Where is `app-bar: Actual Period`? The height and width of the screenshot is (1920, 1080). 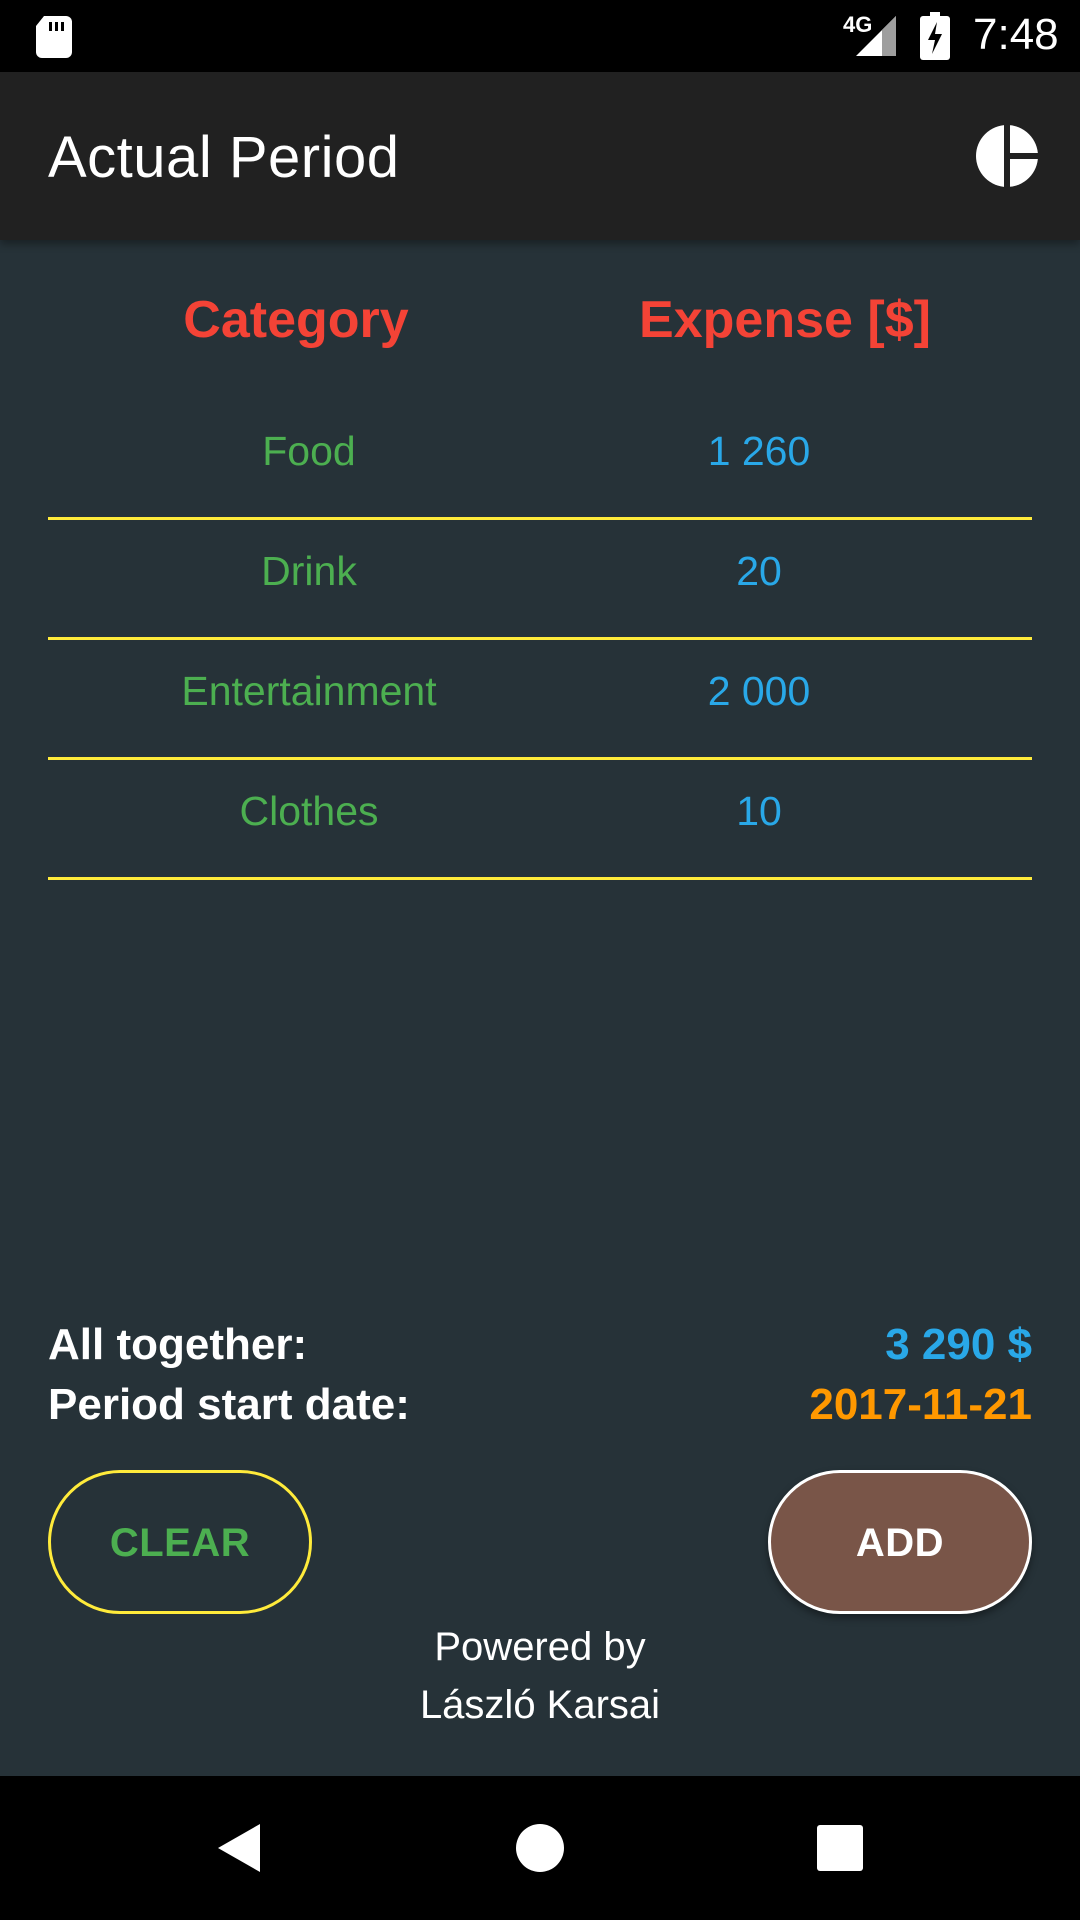
app-bar: Actual Period is located at coordinates (540, 156).